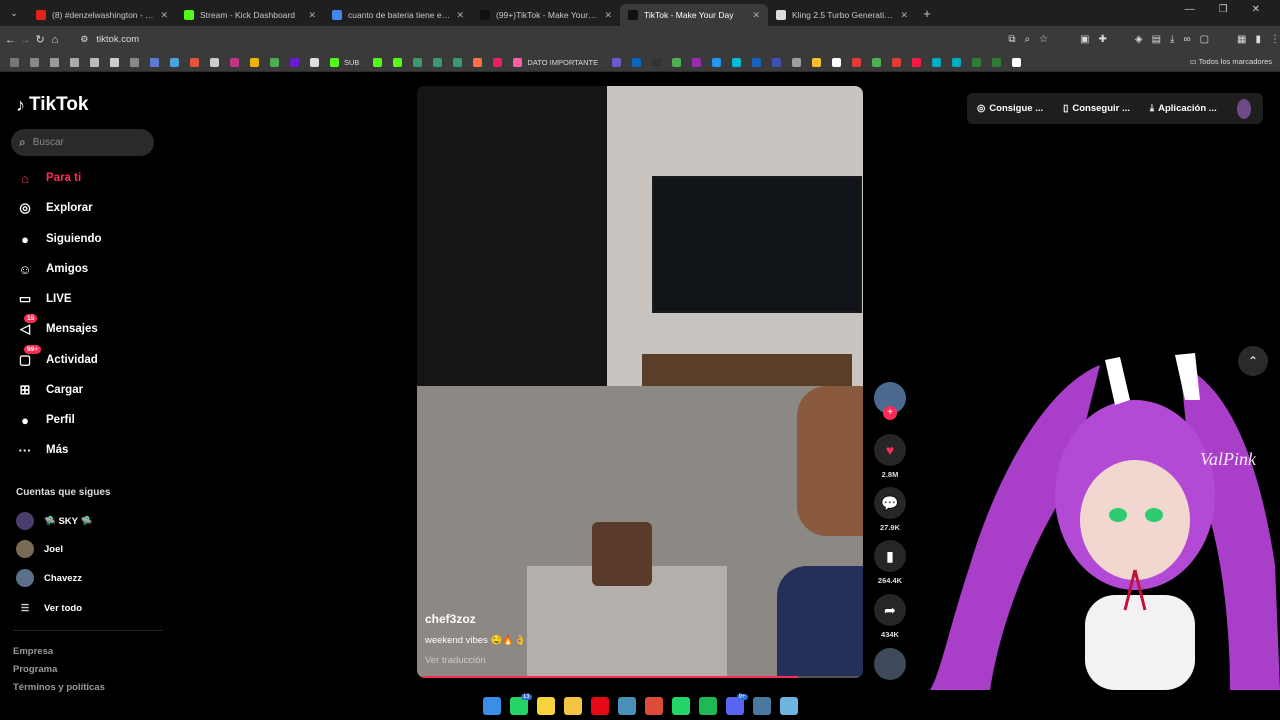  I want to click on chrome-icon, so click(653, 706).